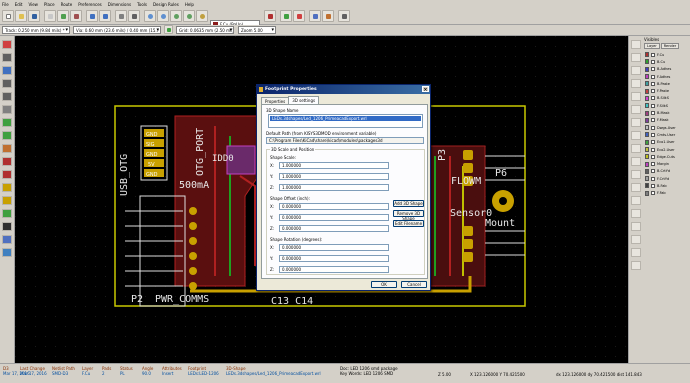 Image resolution: width=690 pixels, height=383 pixels. What do you see at coordinates (7, 96) in the screenshot?
I see `units-mm-icon` at bounding box center [7, 96].